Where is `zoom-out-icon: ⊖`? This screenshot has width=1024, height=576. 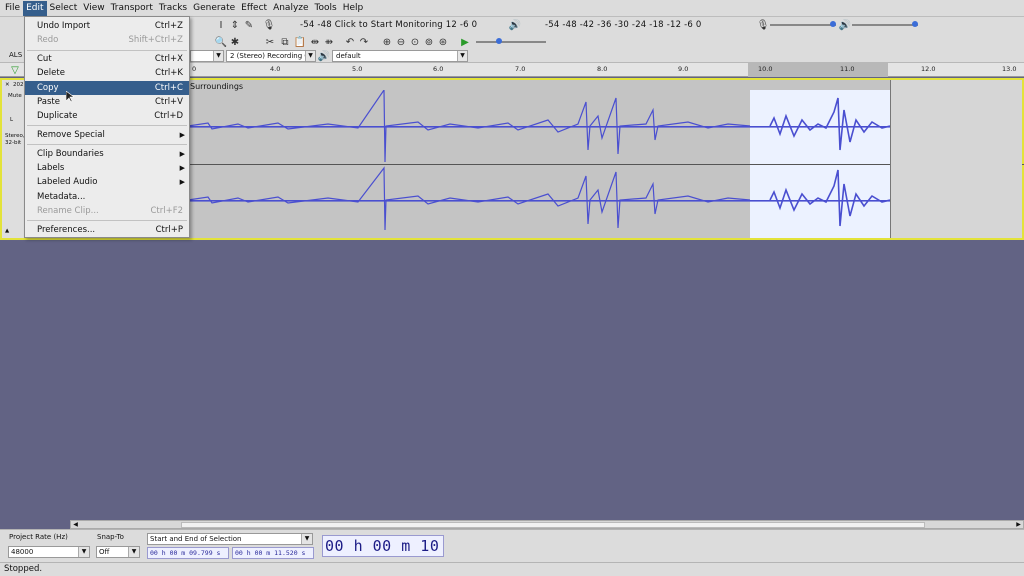 zoom-out-icon: ⊖ is located at coordinates (401, 42).